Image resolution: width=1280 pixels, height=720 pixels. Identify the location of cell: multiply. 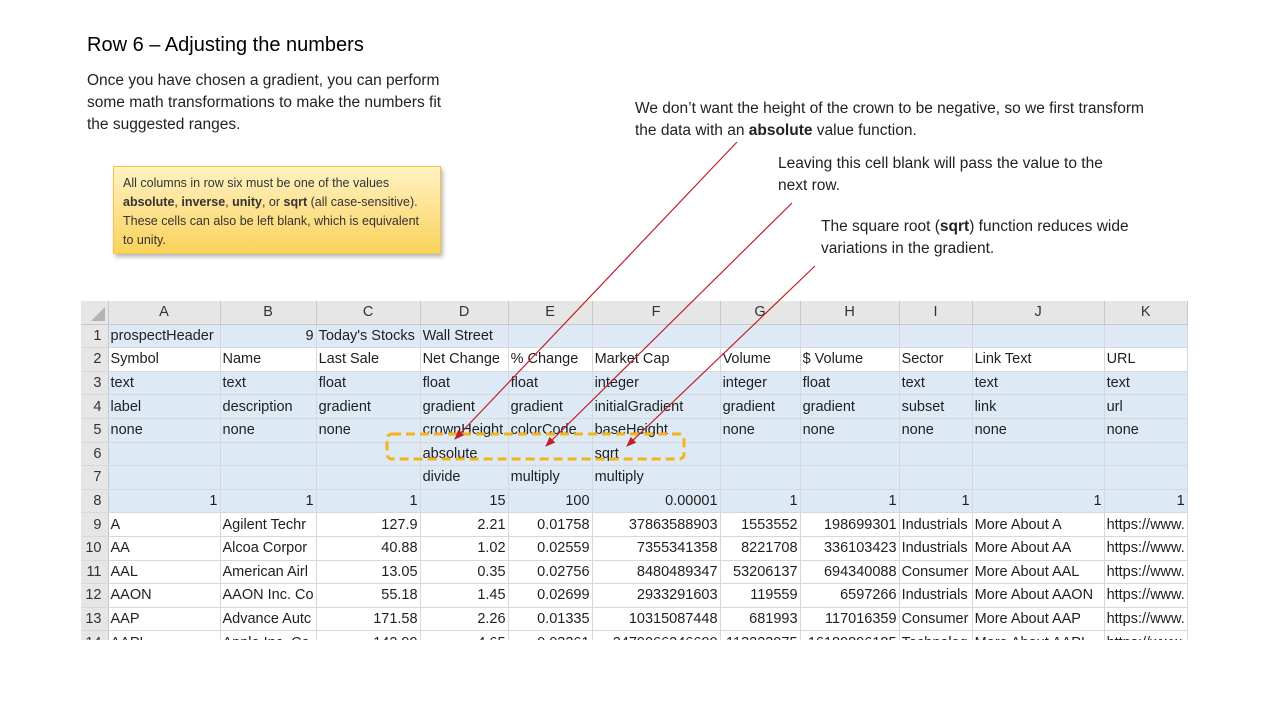
(550, 477).